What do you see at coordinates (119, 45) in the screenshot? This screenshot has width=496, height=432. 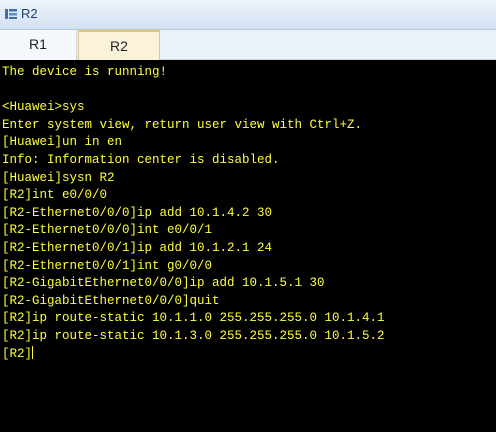 I see `tab-r2: R2` at bounding box center [119, 45].